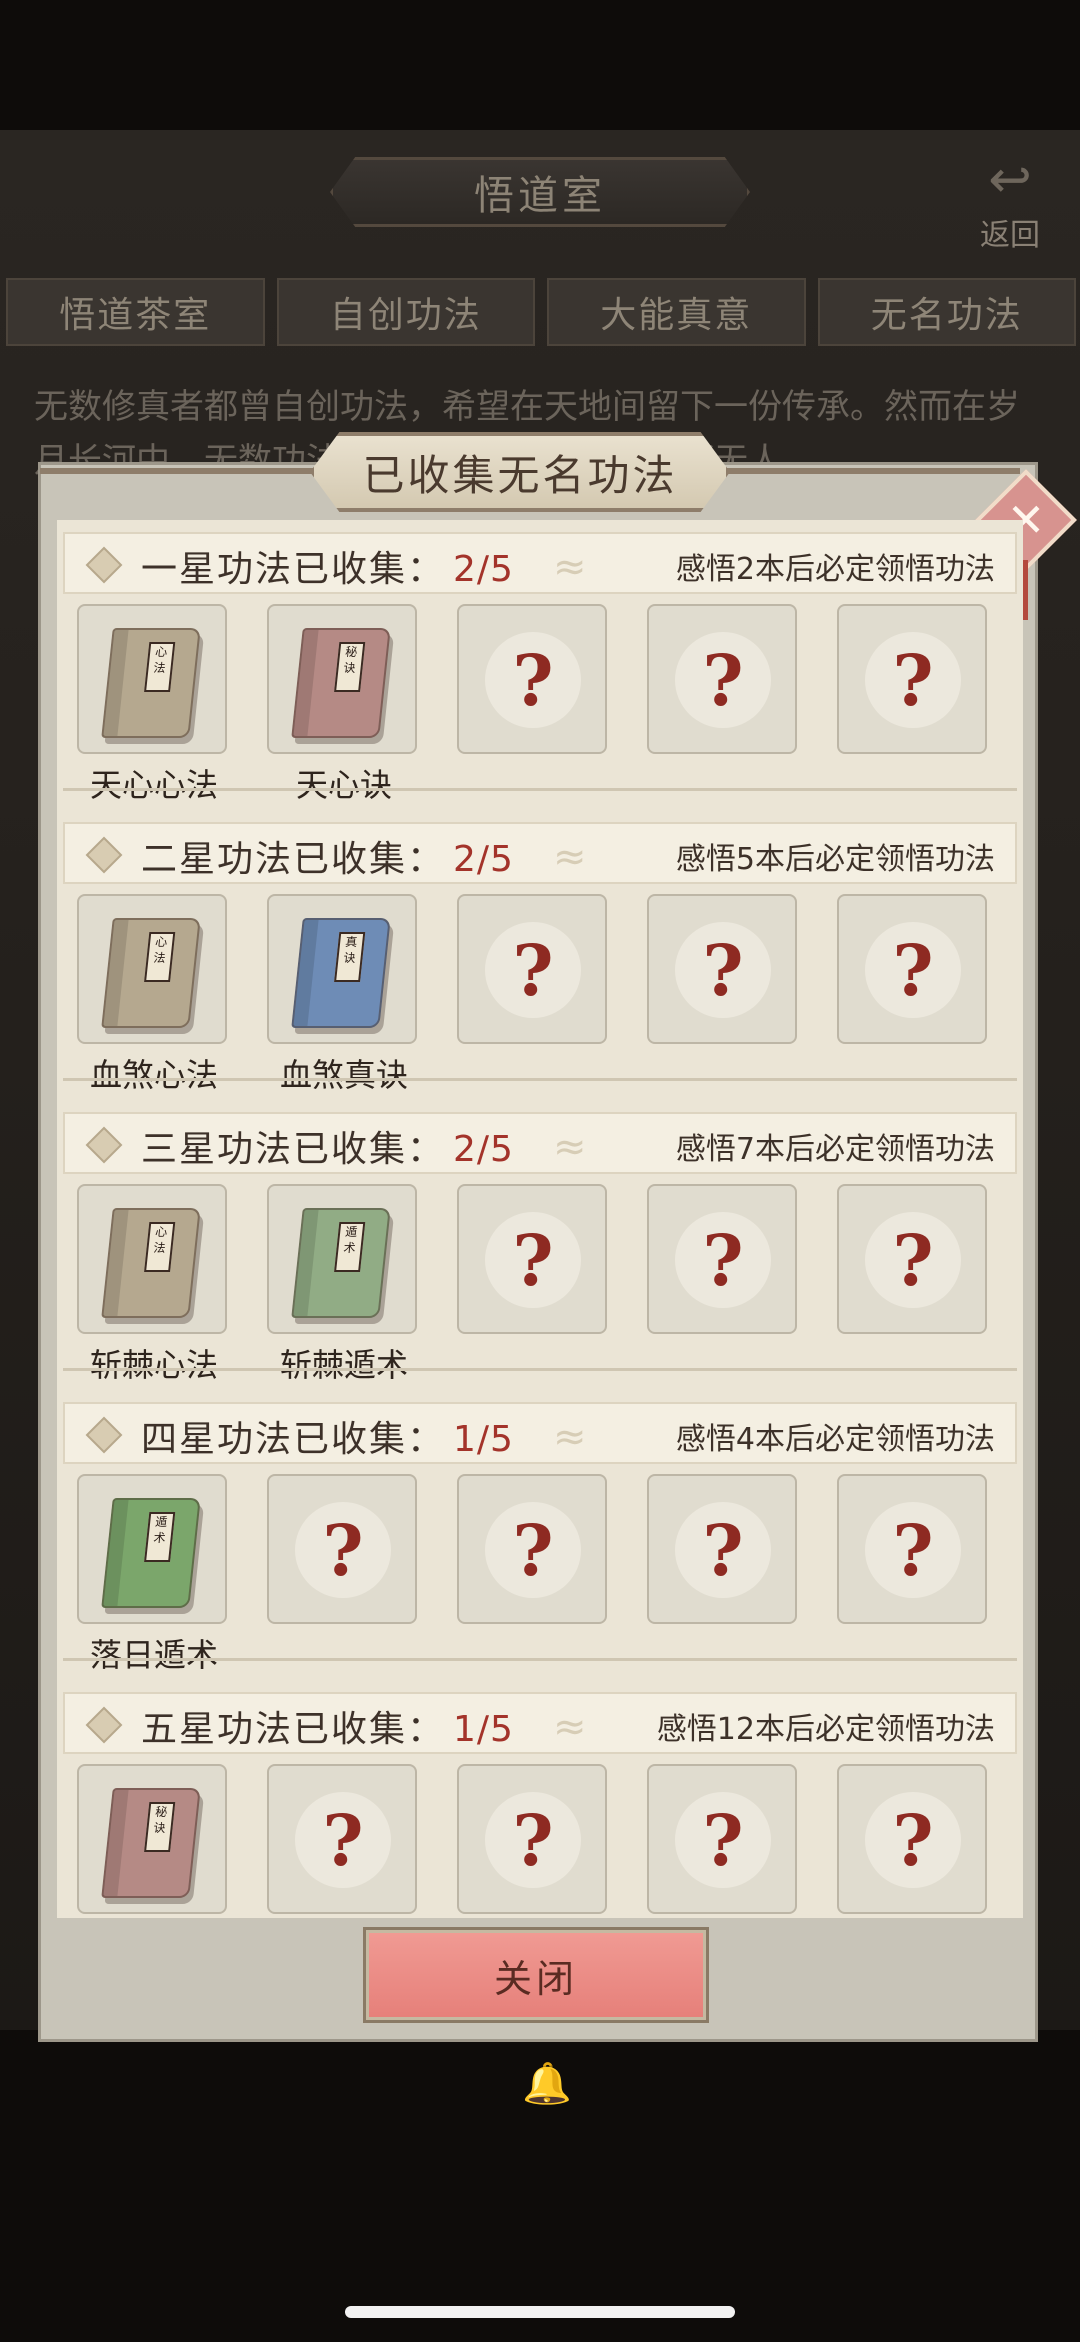  I want to click on book-slot: 真诀 血煞真诀, so click(342, 994).